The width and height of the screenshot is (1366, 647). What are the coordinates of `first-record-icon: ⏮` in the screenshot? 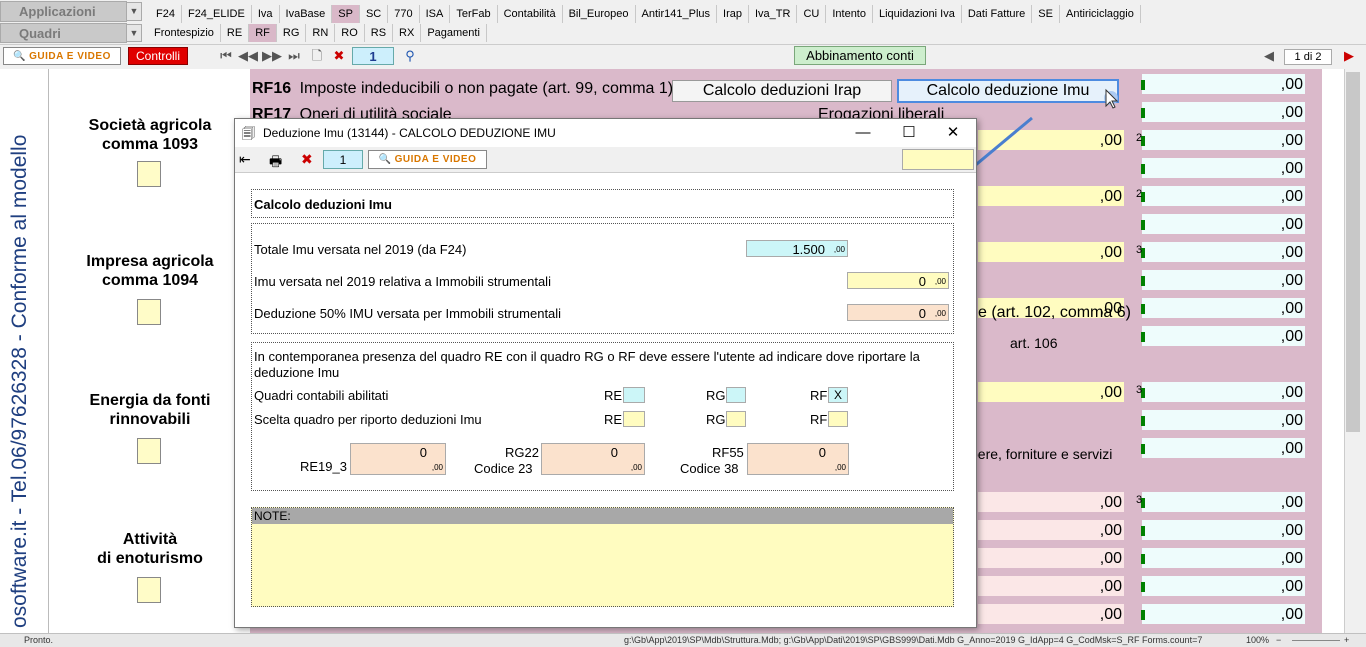 It's located at (226, 56).